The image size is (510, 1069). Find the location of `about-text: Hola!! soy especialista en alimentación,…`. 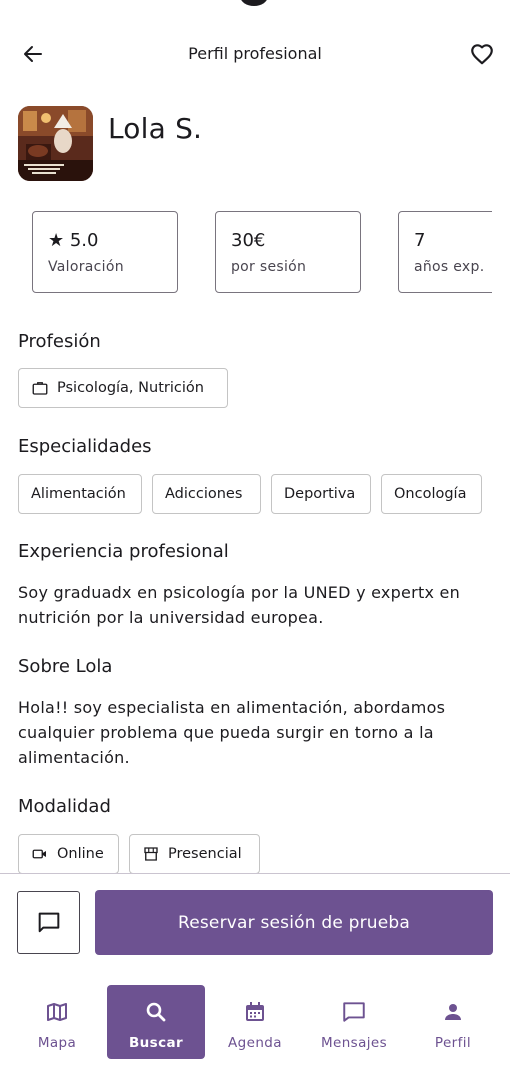

about-text: Hola!! soy especialista en alimentación,… is located at coordinates (232, 732).